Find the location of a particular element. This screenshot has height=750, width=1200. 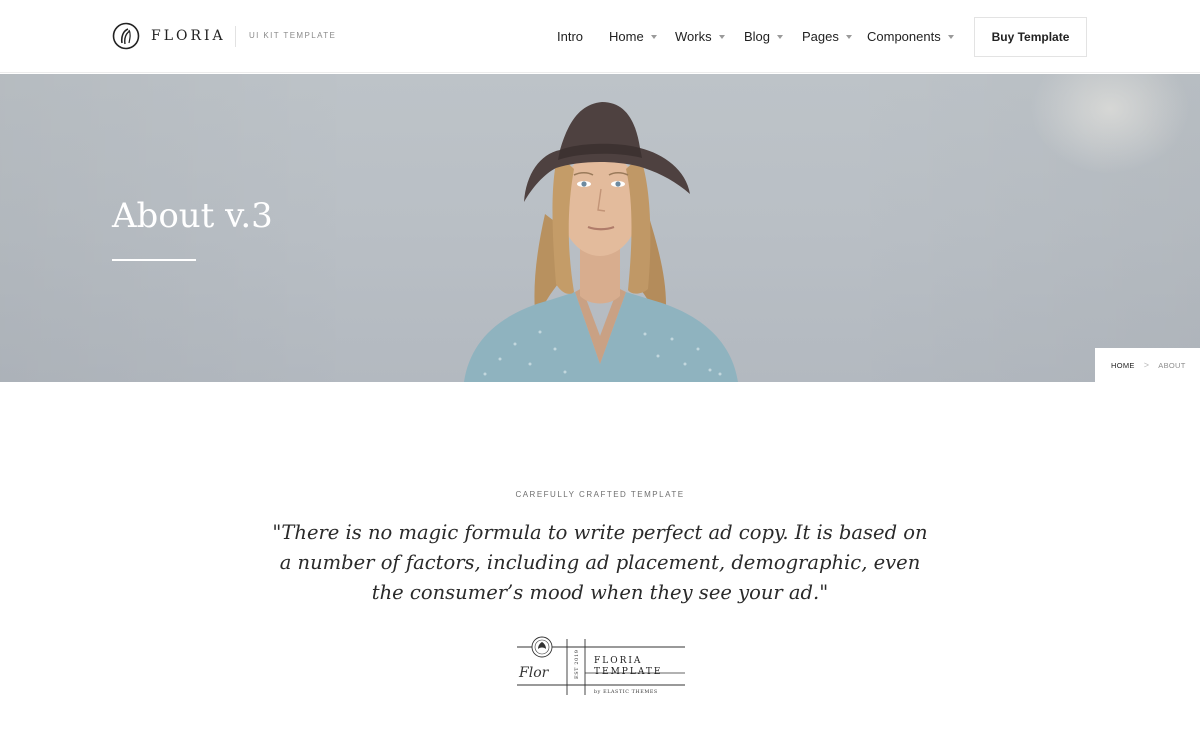

nav-item-intro: Intro is located at coordinates (570, 36).